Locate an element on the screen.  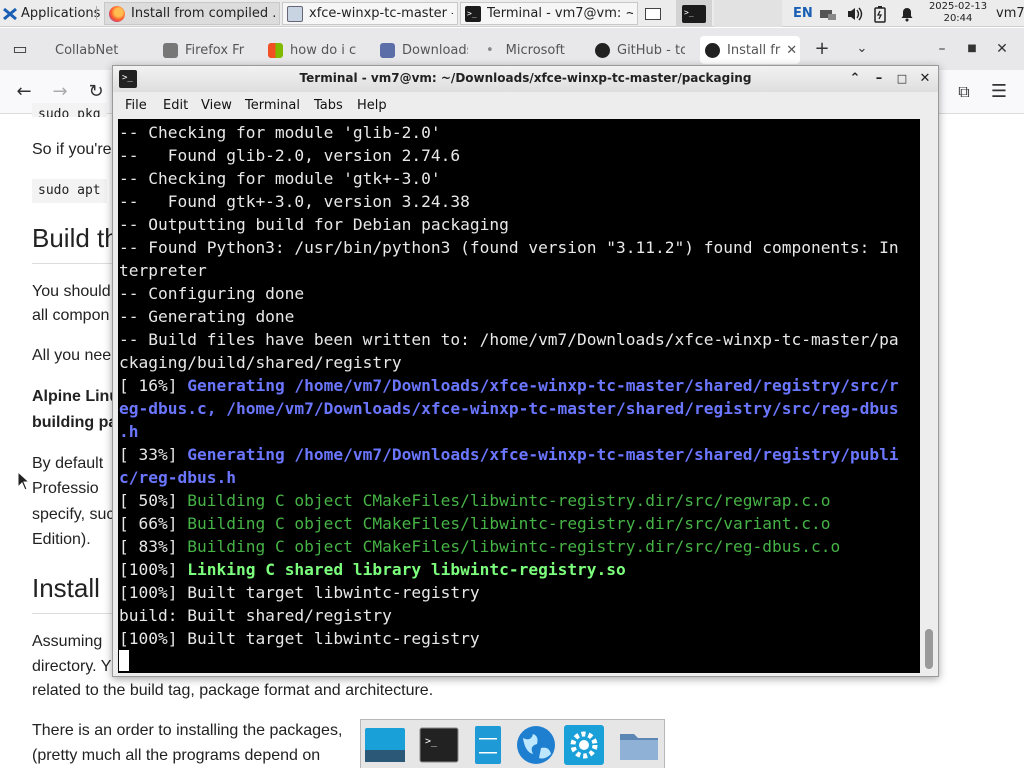
xfce-mouse-icon is located at coordinates (10, 13).